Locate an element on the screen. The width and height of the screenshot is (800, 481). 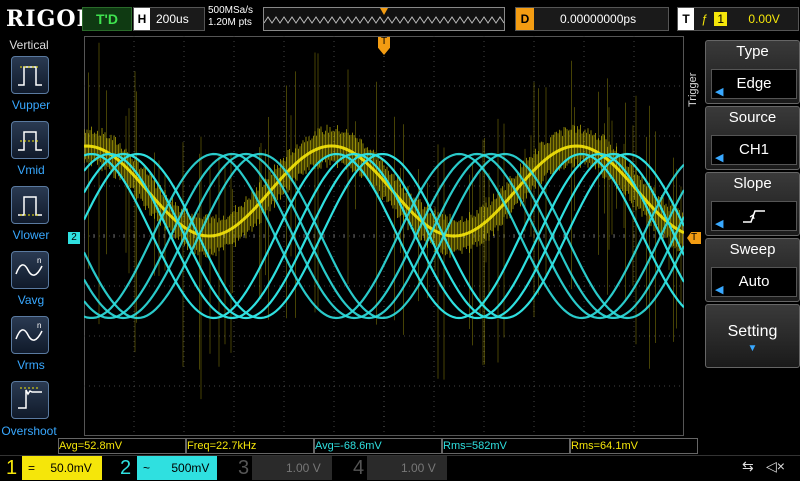
source-value-box: ◀ CH1 is located at coordinates (754, 150).